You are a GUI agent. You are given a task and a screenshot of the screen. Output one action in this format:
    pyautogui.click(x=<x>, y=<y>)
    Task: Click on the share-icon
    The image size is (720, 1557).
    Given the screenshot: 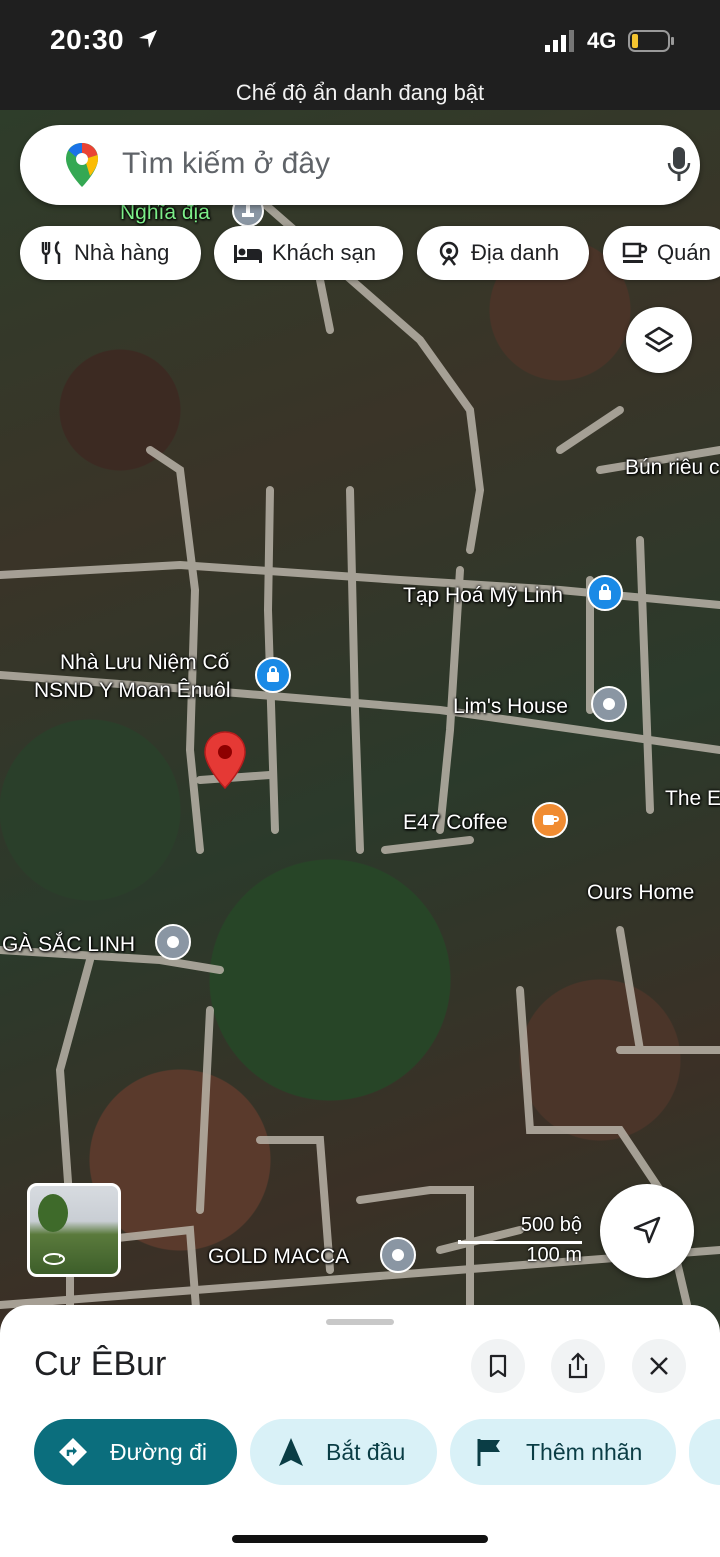 What is the action you would take?
    pyautogui.click(x=578, y=1365)
    